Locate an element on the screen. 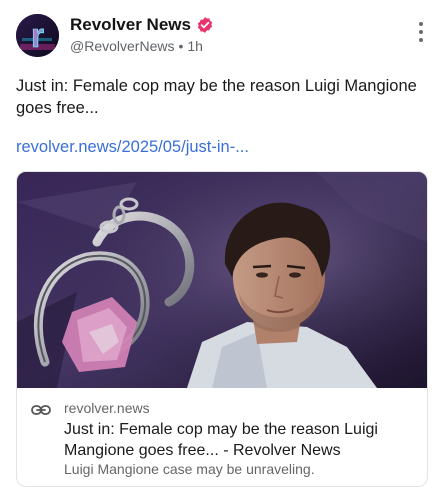 This screenshot has height=500, width=446. card-domain: revolver.news is located at coordinates (107, 408).